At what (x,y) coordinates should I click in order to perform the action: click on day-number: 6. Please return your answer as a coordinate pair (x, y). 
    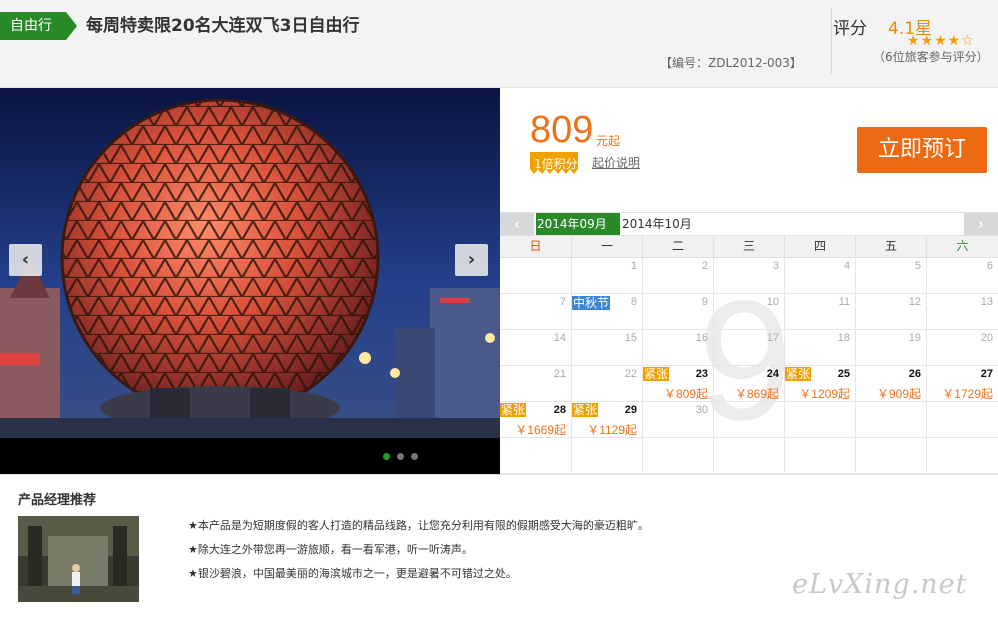
    Looking at the image, I should click on (989, 266).